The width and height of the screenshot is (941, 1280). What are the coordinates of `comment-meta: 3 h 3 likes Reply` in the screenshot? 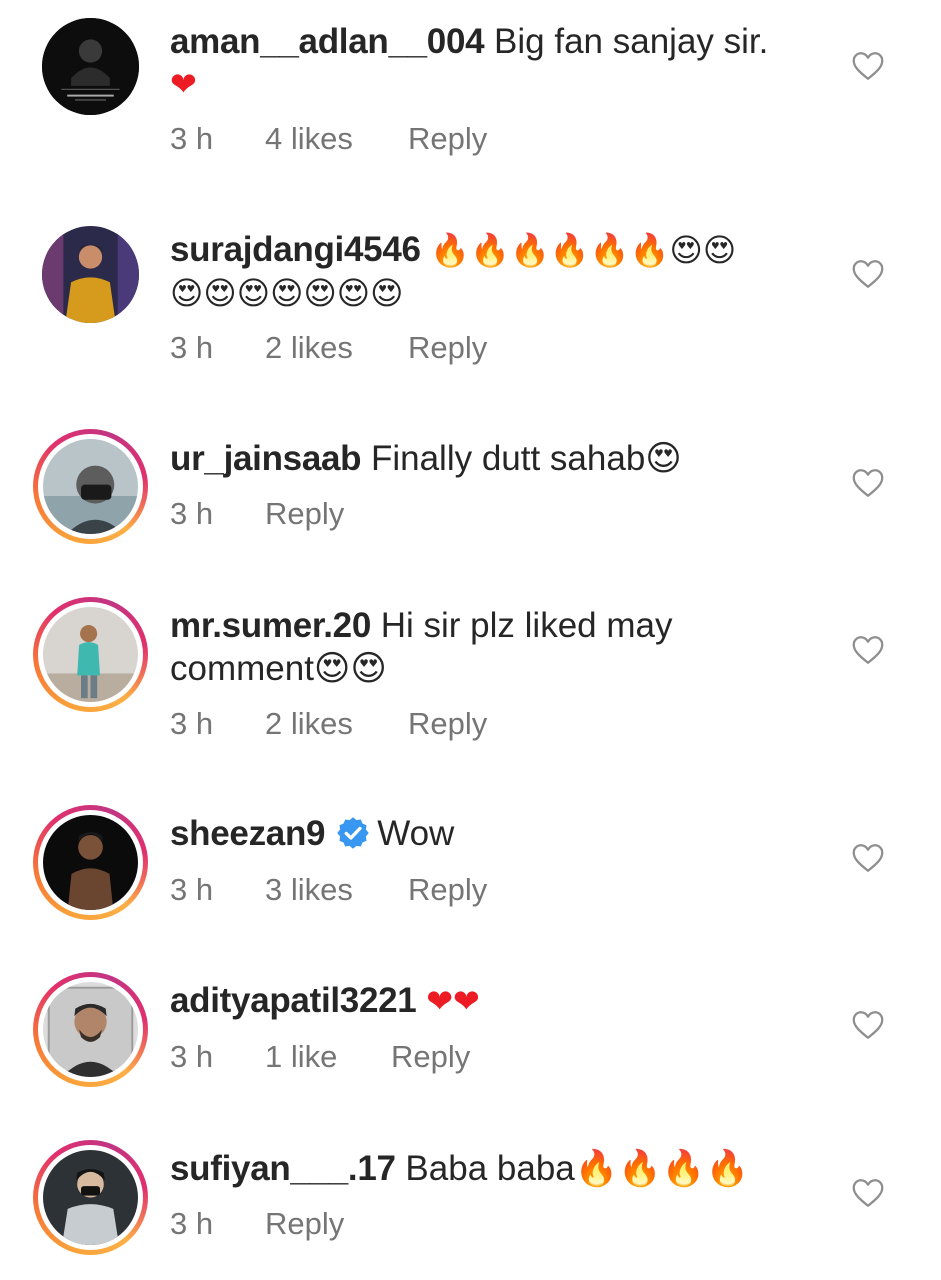 It's located at (328, 890).